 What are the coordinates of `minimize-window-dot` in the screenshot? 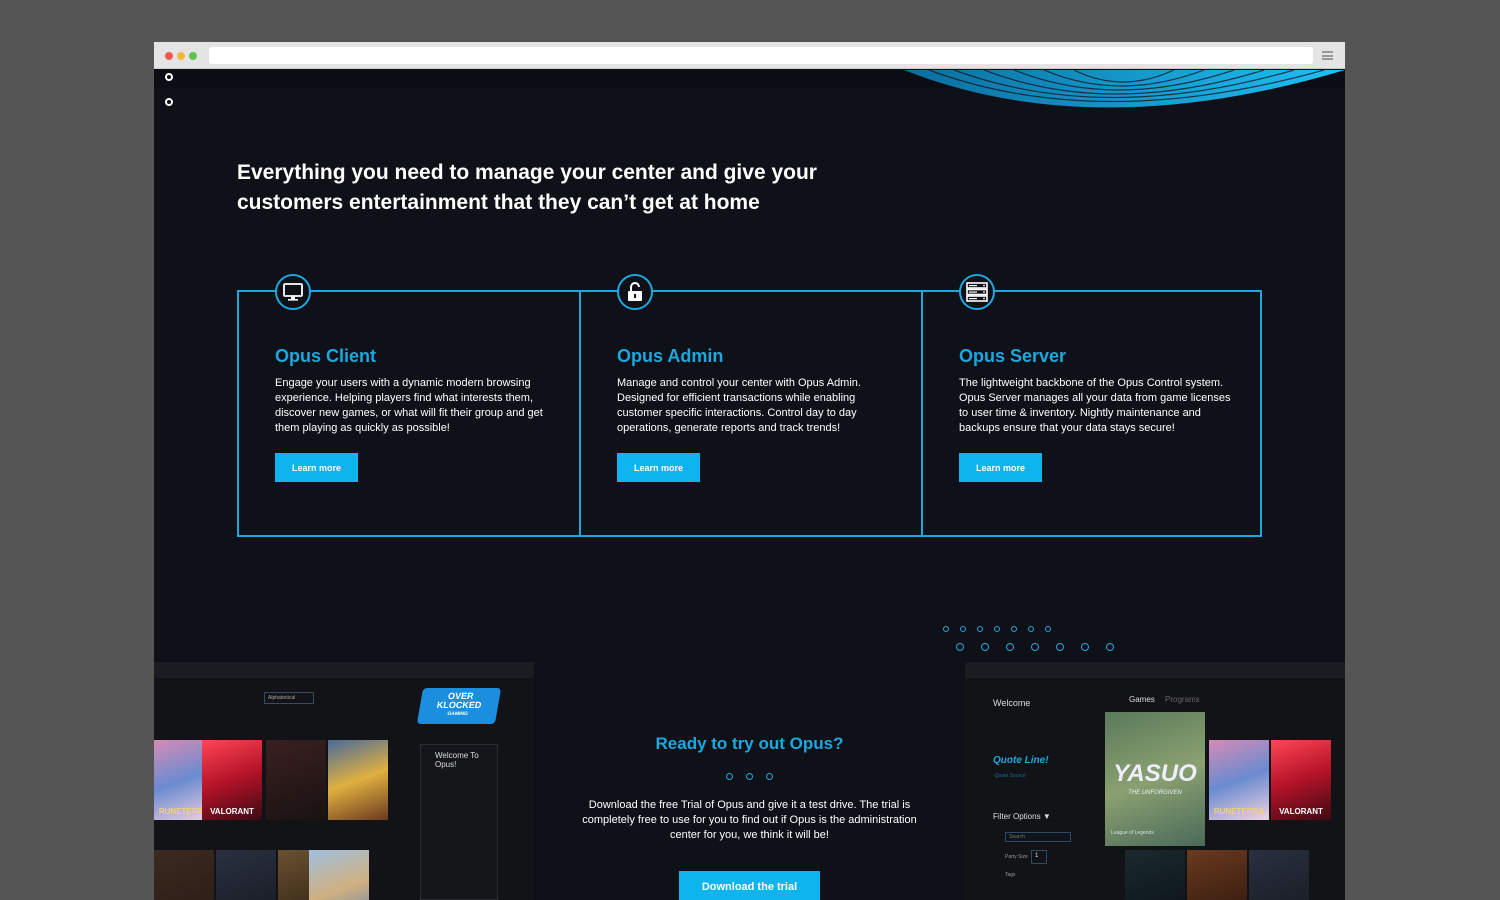 It's located at (181, 56).